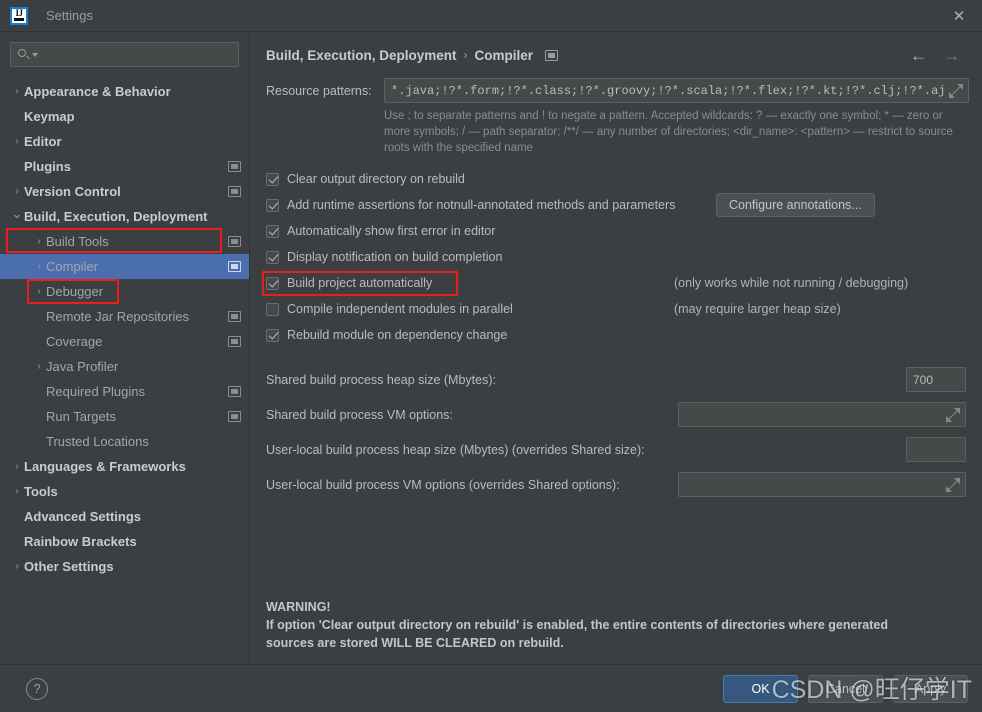 Image resolution: width=982 pixels, height=712 pixels. Describe the element at coordinates (81, 416) in the screenshot. I see `sidebar-item-label: Run Targets` at that location.